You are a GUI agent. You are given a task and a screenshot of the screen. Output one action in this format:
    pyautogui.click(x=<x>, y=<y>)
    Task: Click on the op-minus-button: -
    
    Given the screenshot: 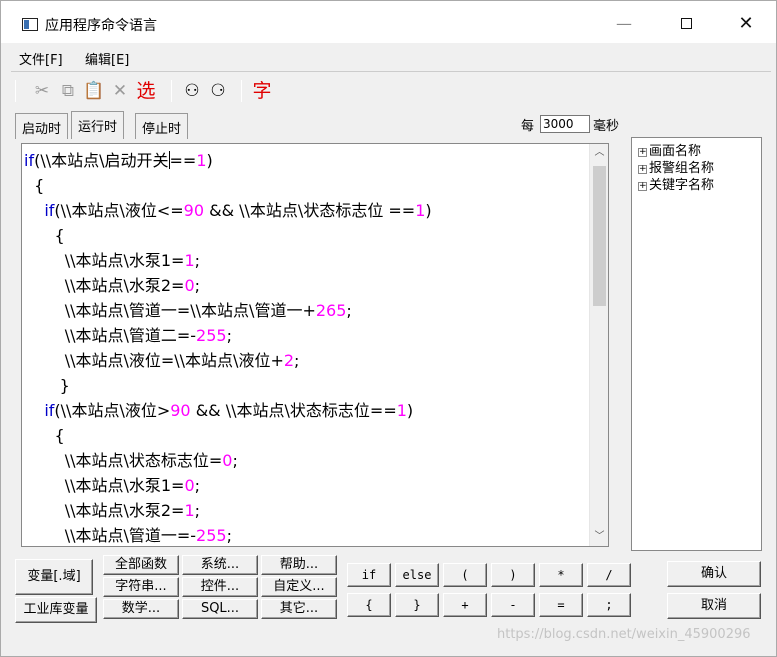 What is the action you would take?
    pyautogui.click(x=513, y=605)
    